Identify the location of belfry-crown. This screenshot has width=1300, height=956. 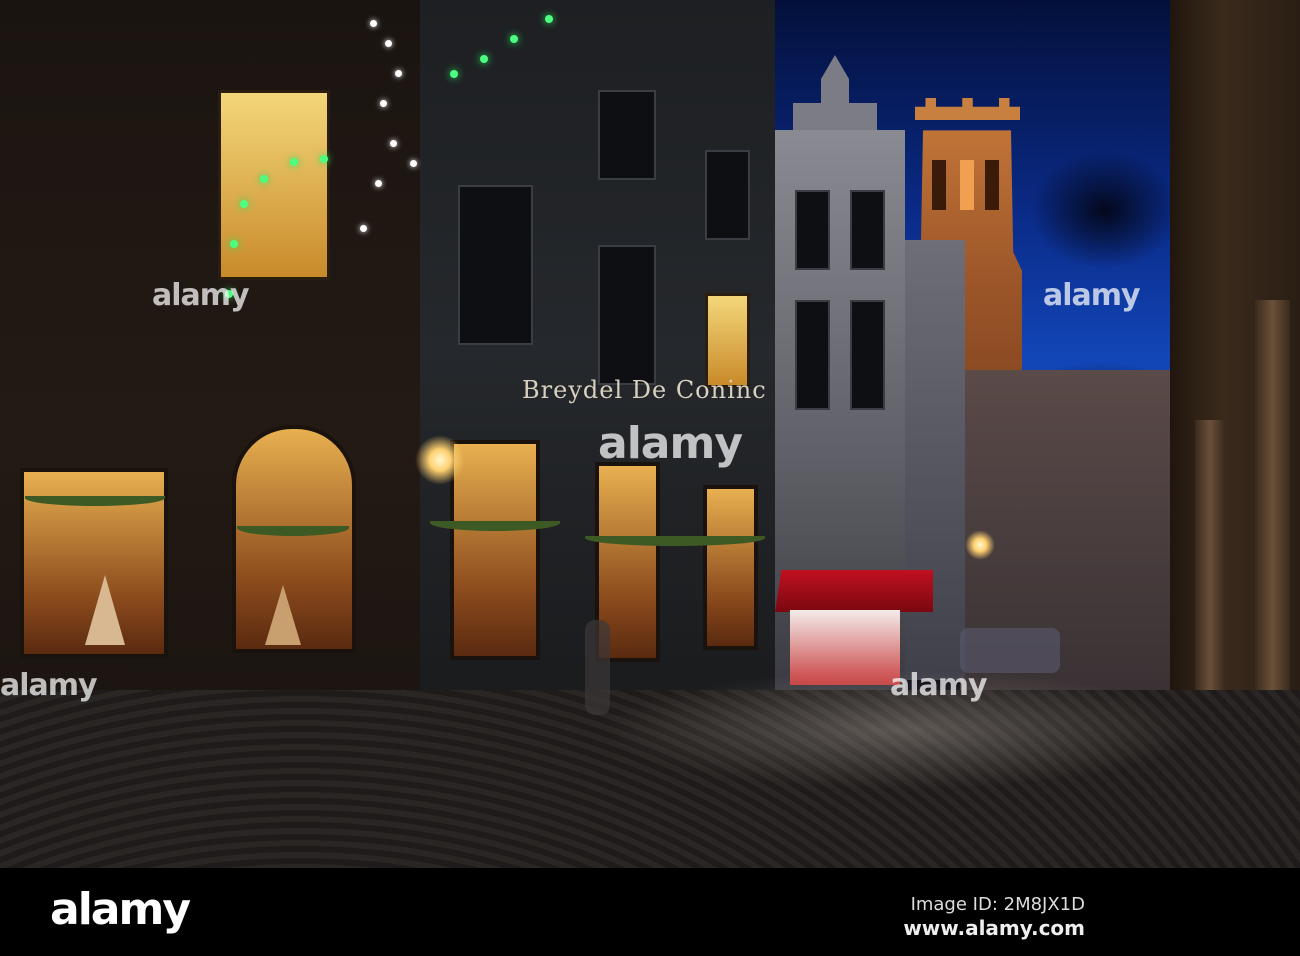
(967, 109).